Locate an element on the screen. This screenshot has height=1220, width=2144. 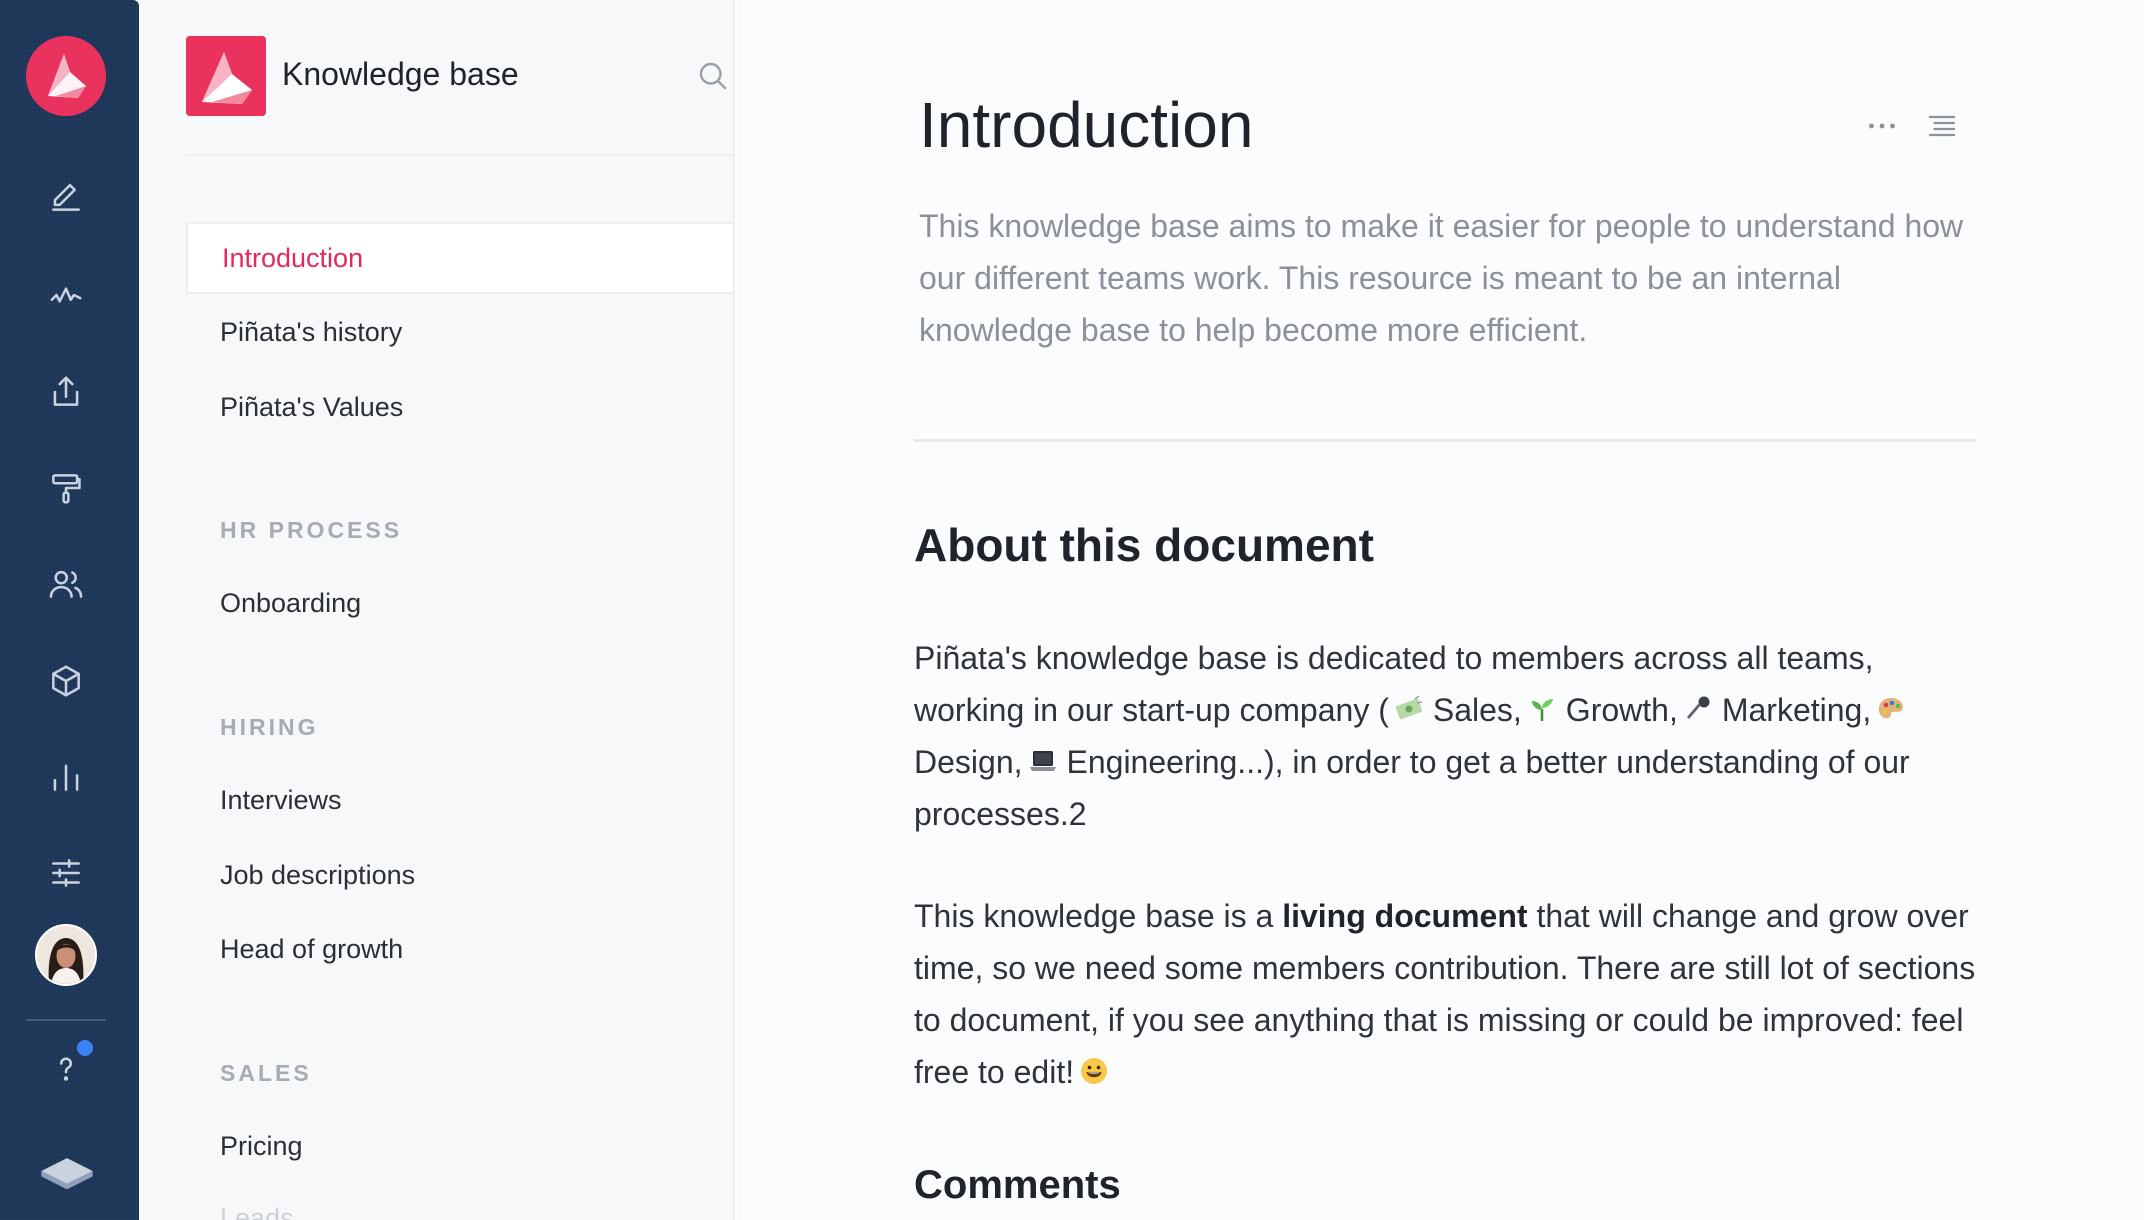
paint-roller-icon is located at coordinates (66, 488).